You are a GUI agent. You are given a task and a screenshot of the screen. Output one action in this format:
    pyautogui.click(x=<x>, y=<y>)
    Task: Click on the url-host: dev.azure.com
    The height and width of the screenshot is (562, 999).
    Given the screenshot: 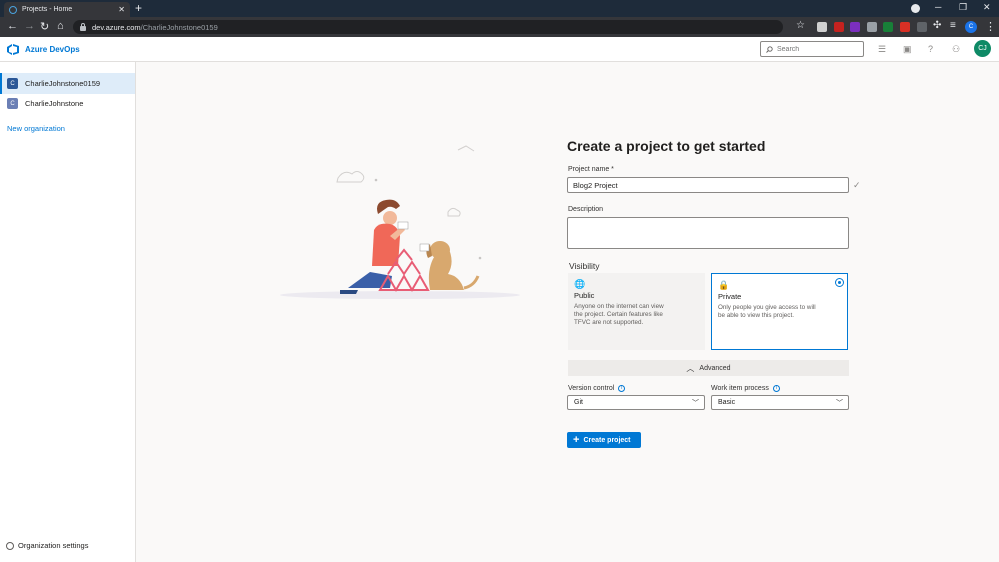 What is the action you would take?
    pyautogui.click(x=116, y=27)
    